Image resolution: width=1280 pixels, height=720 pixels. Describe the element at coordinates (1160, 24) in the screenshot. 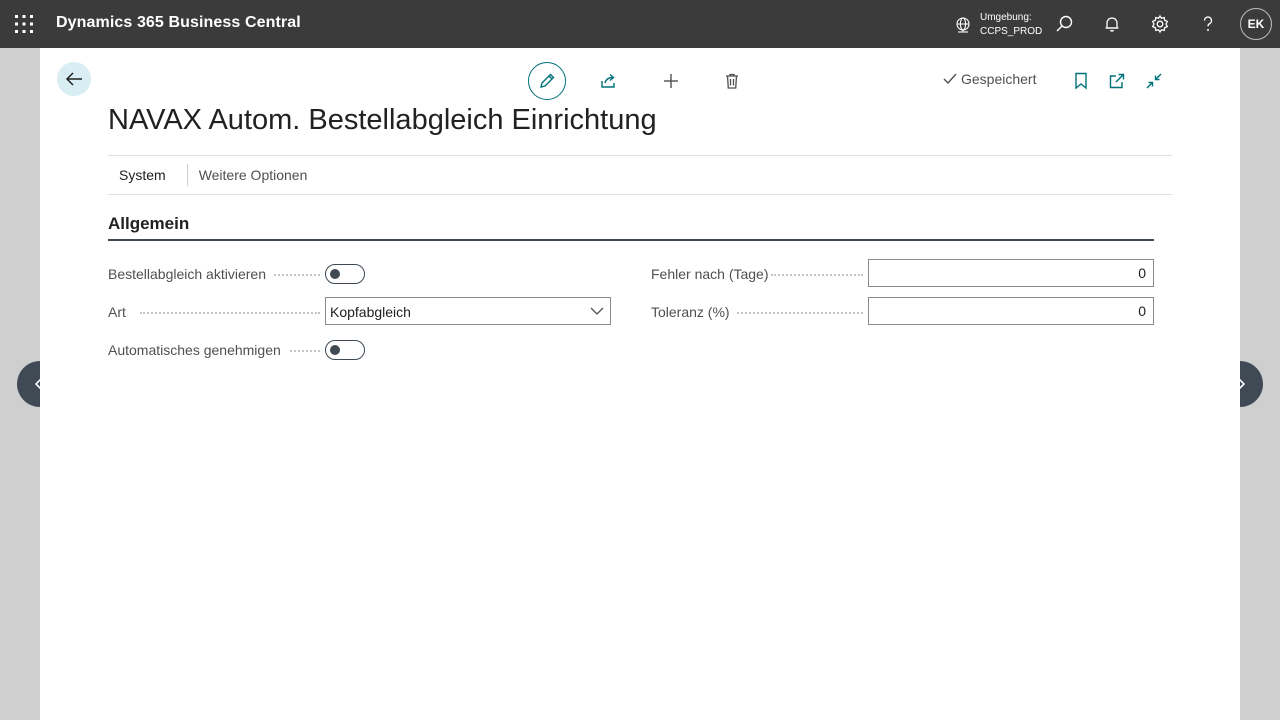

I see `gear-icon` at that location.